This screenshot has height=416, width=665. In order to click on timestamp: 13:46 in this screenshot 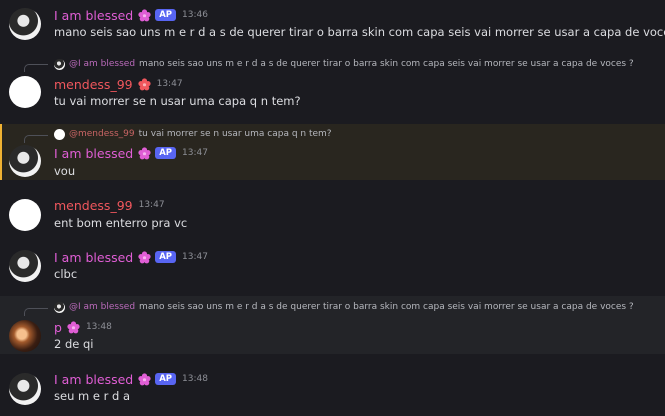, I will do `click(195, 15)`.